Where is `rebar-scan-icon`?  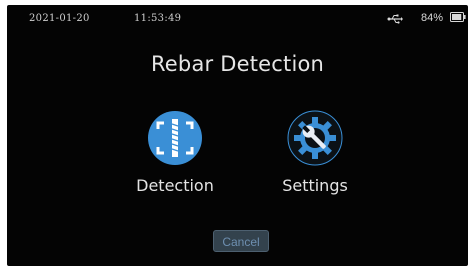 rebar-scan-icon is located at coordinates (175, 138).